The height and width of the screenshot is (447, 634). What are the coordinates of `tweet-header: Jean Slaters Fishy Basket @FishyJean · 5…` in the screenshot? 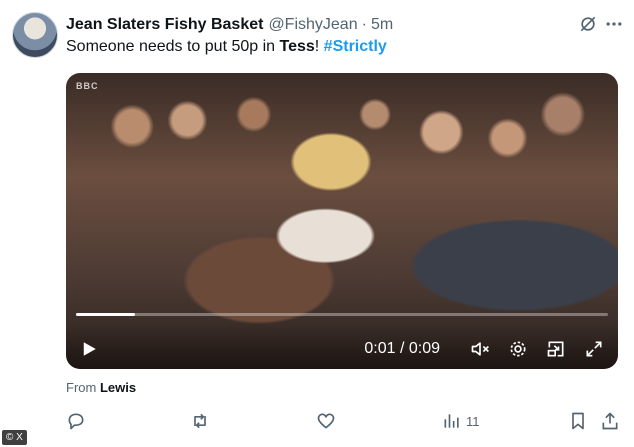 It's located at (344, 25).